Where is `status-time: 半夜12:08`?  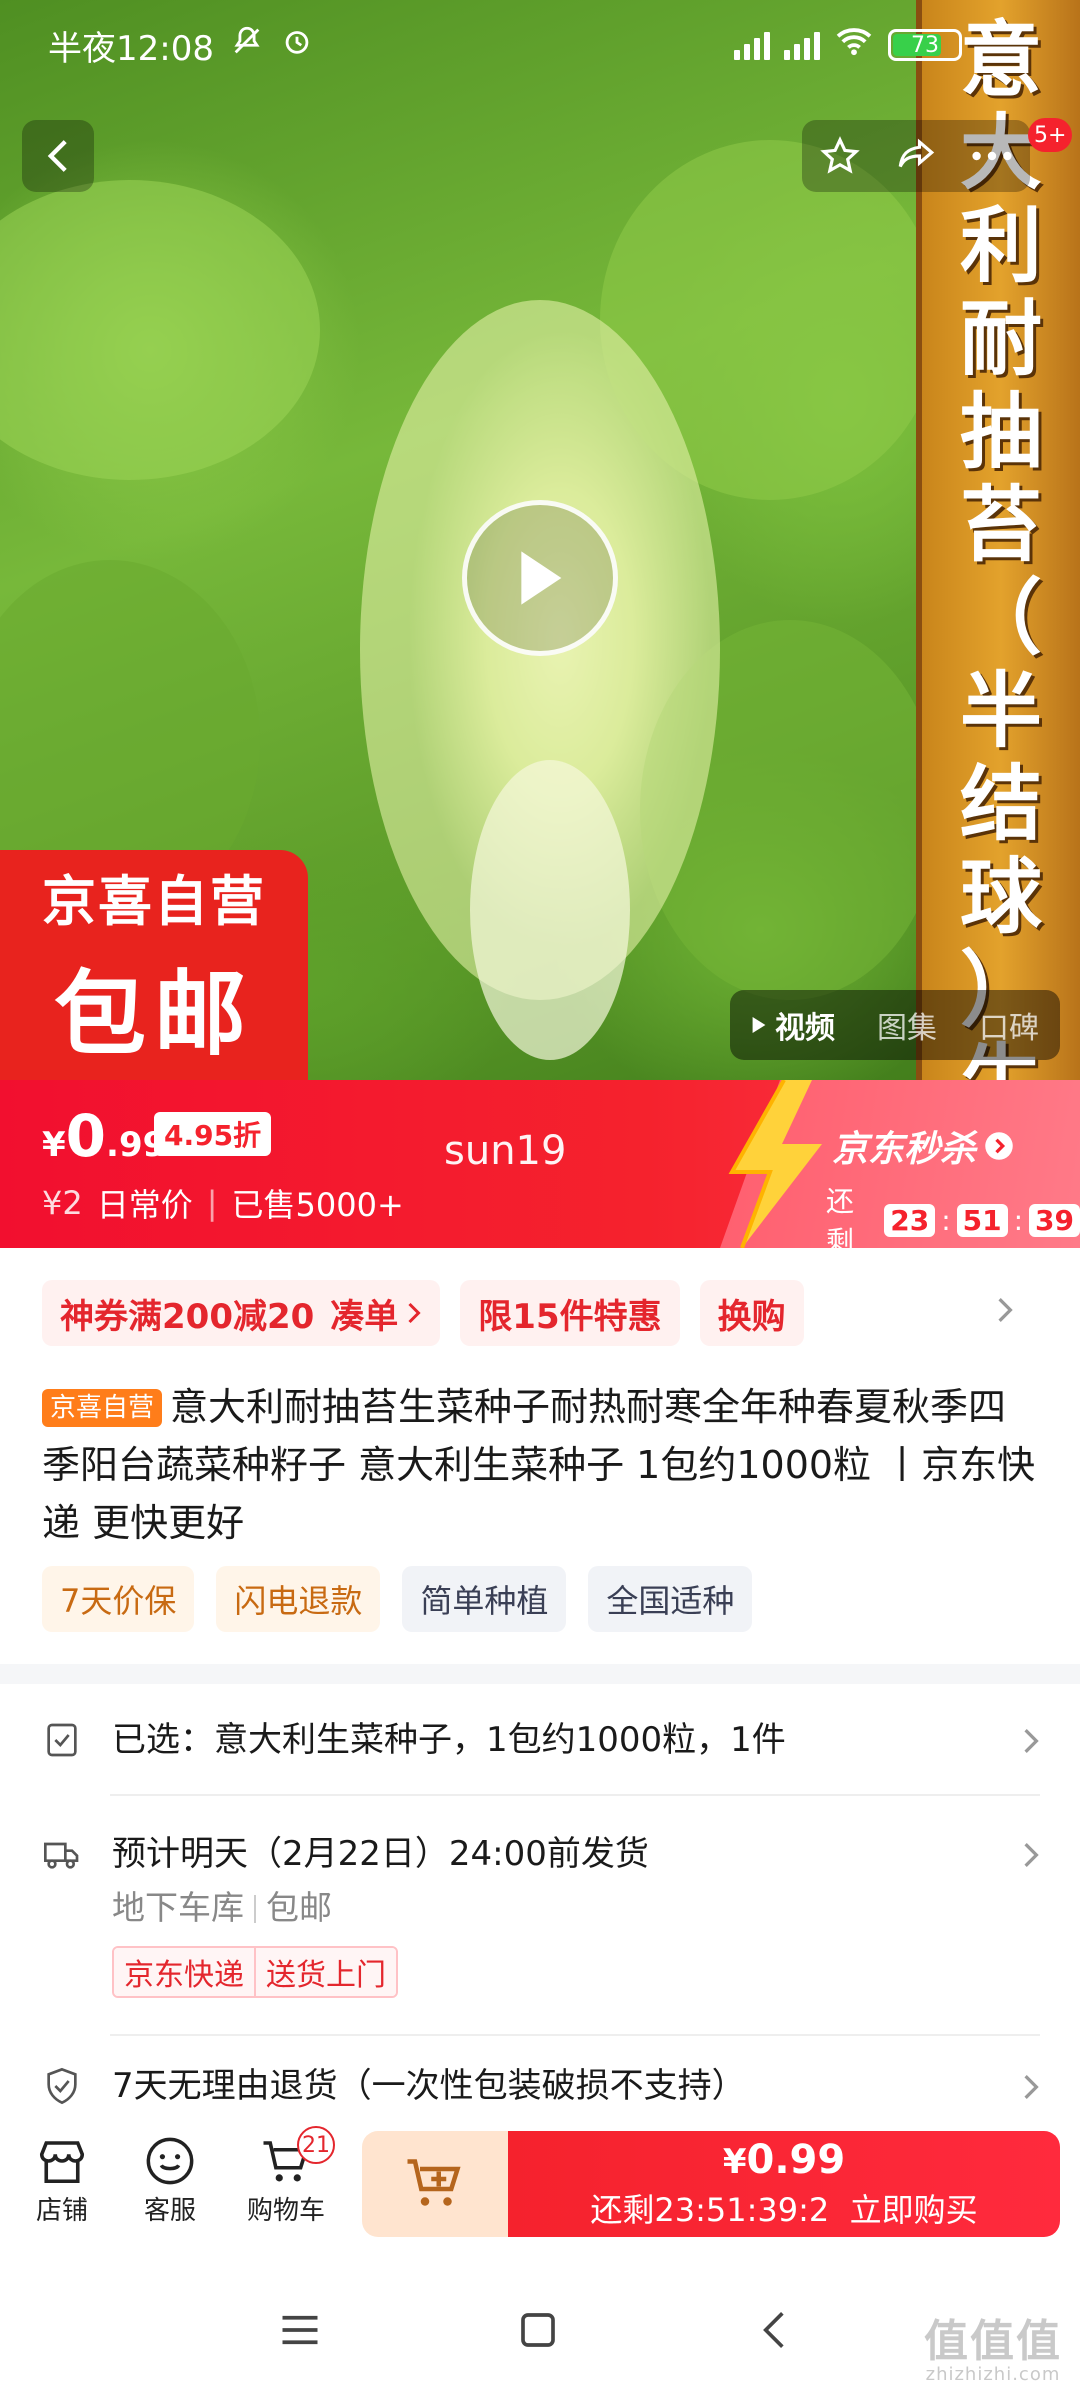 status-time: 半夜12:08 is located at coordinates (131, 48).